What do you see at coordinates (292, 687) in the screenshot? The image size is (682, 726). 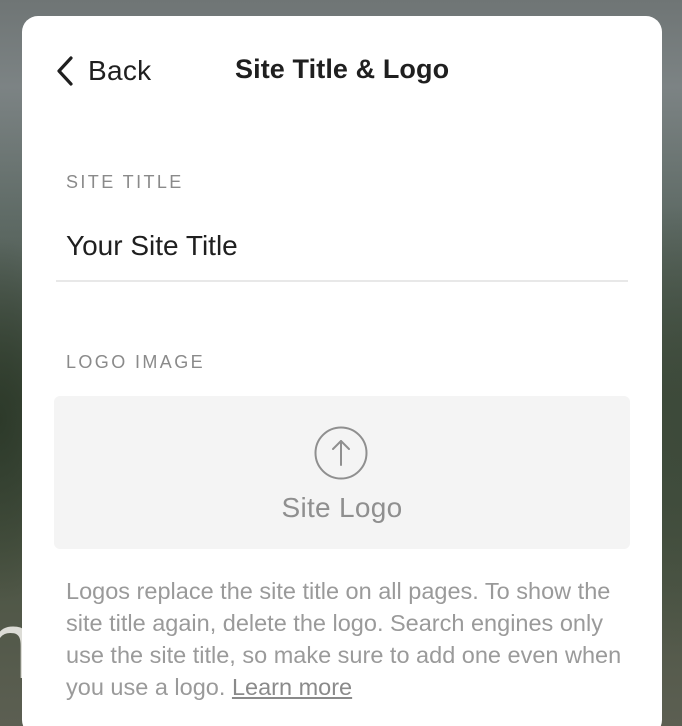 I see `learn-more-link: Learn more` at bounding box center [292, 687].